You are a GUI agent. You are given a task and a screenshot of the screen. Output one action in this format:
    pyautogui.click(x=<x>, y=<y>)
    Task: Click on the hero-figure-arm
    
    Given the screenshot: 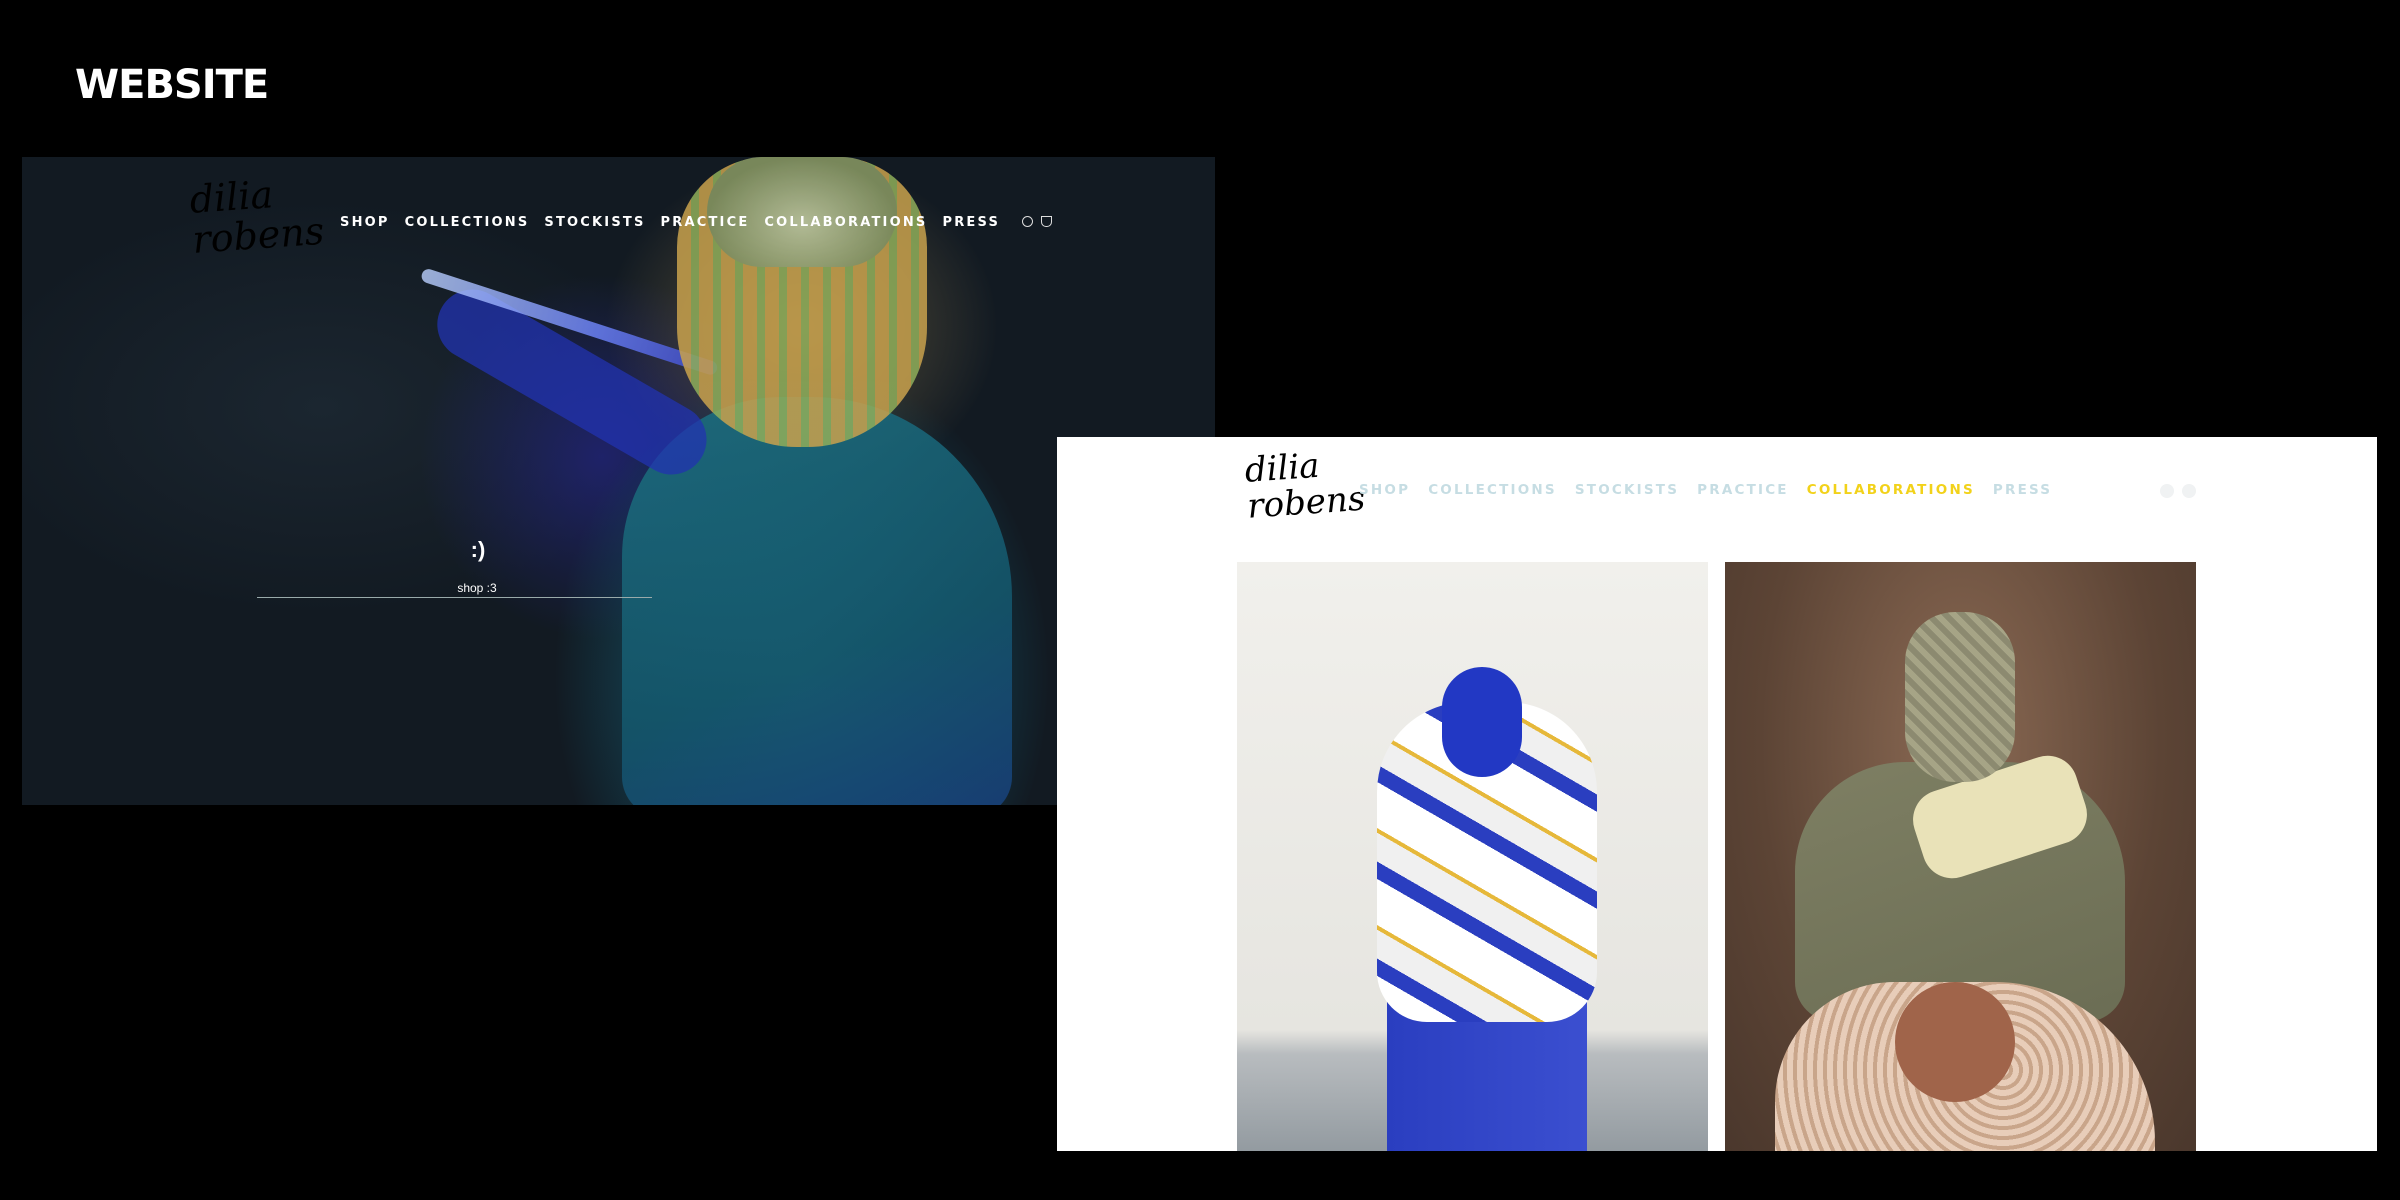 What is the action you would take?
    pyautogui.click(x=572, y=382)
    